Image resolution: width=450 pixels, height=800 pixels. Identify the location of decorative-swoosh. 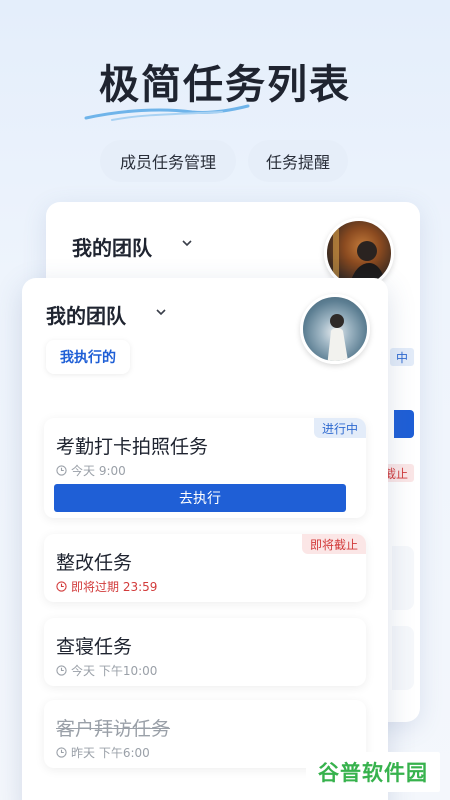
(167, 112).